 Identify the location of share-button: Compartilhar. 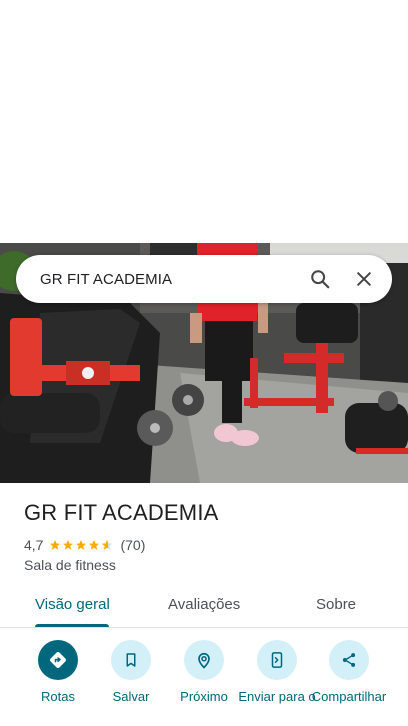
(349, 672).